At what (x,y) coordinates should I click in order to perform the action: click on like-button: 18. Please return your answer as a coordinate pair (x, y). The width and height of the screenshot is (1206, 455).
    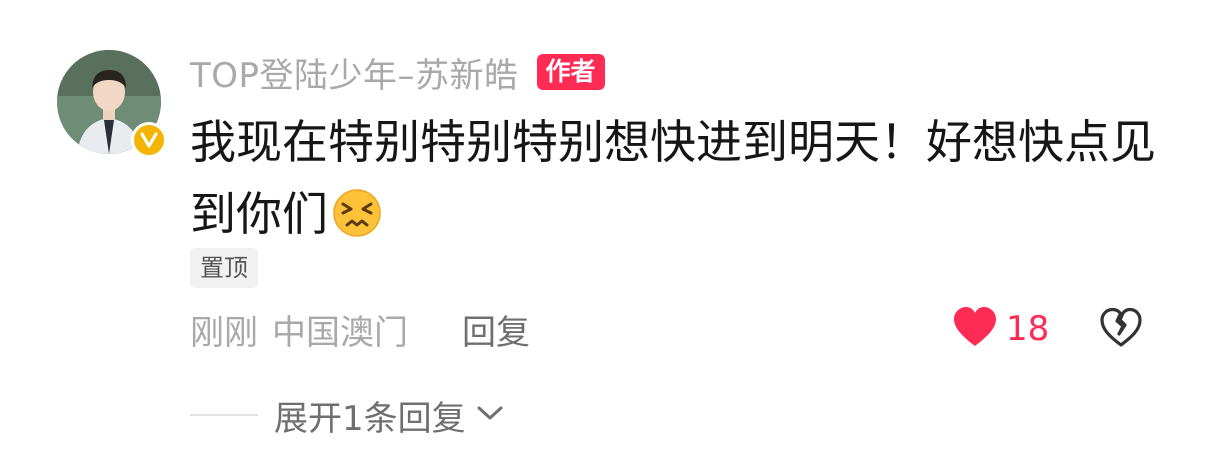
    Looking at the image, I should click on (1000, 329).